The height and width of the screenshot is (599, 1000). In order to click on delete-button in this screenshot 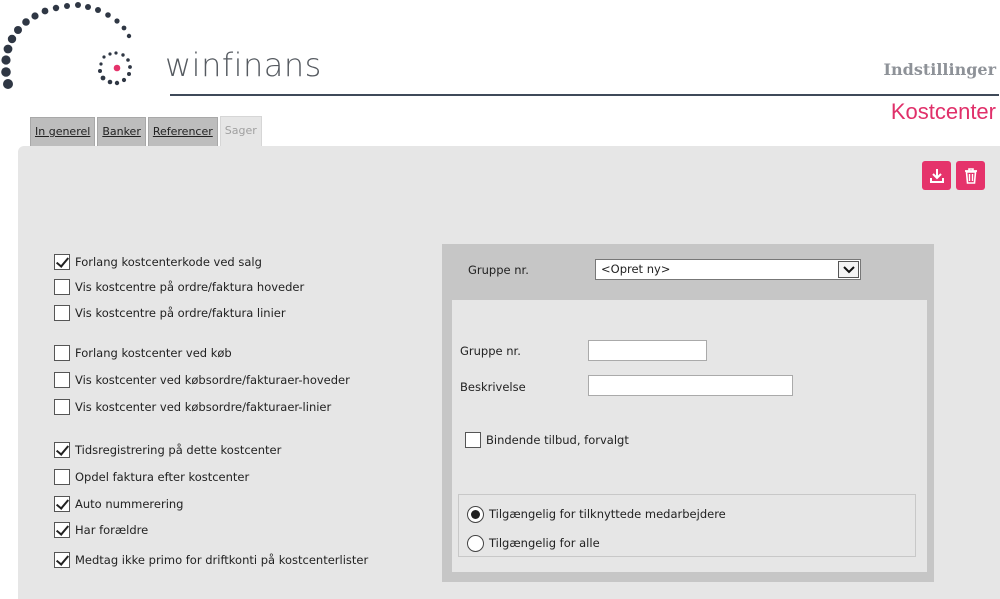, I will do `click(970, 175)`.